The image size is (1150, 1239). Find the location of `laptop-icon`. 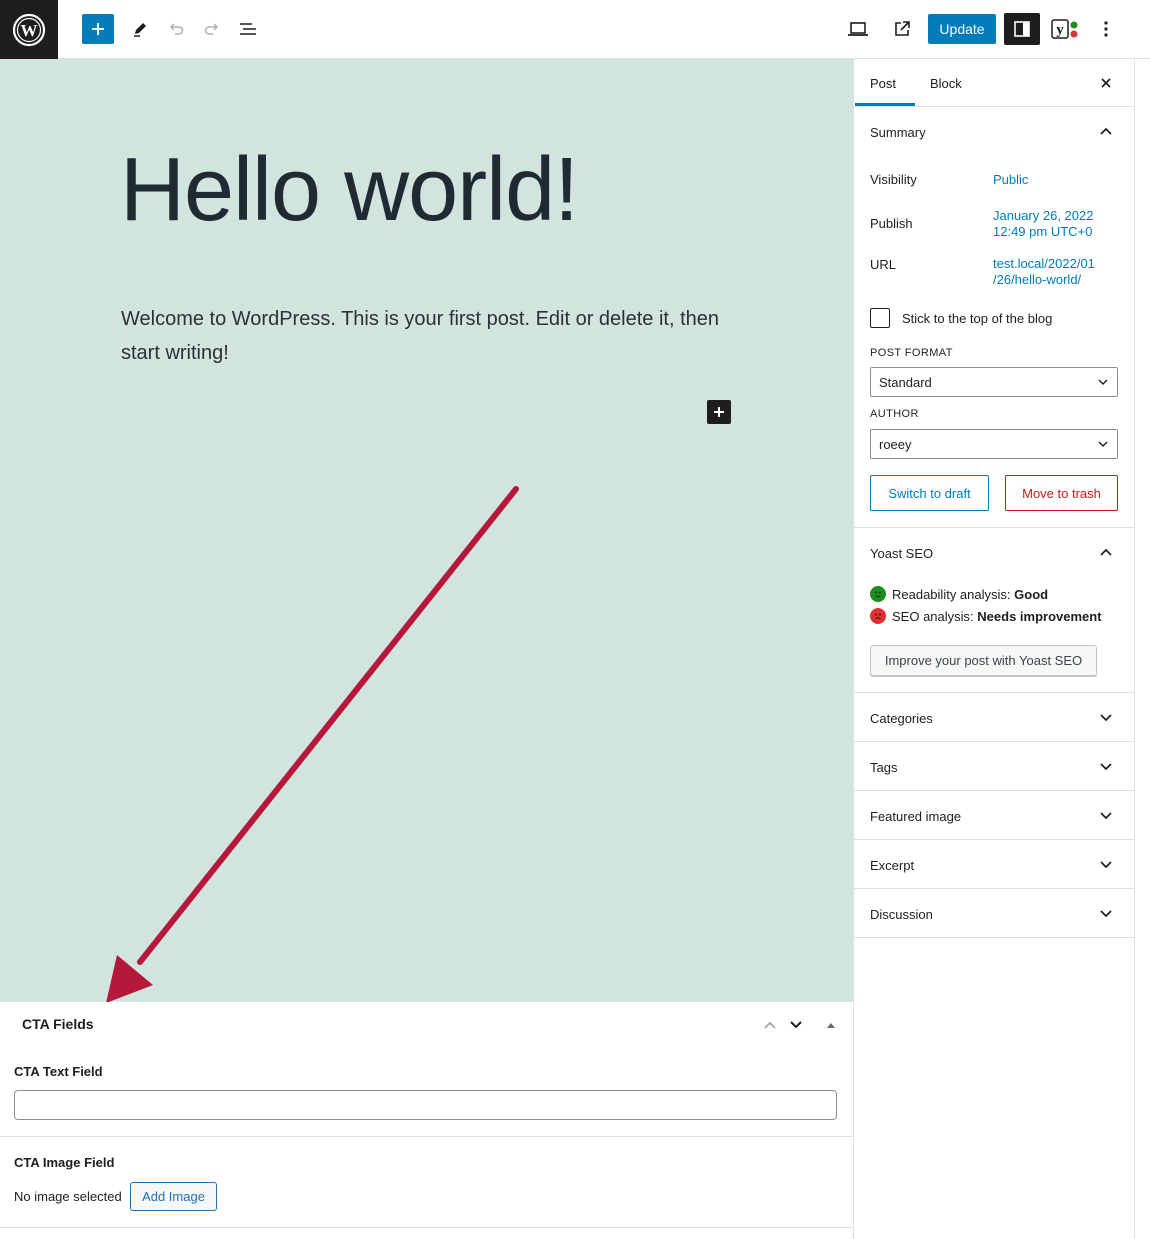

laptop-icon is located at coordinates (858, 29).